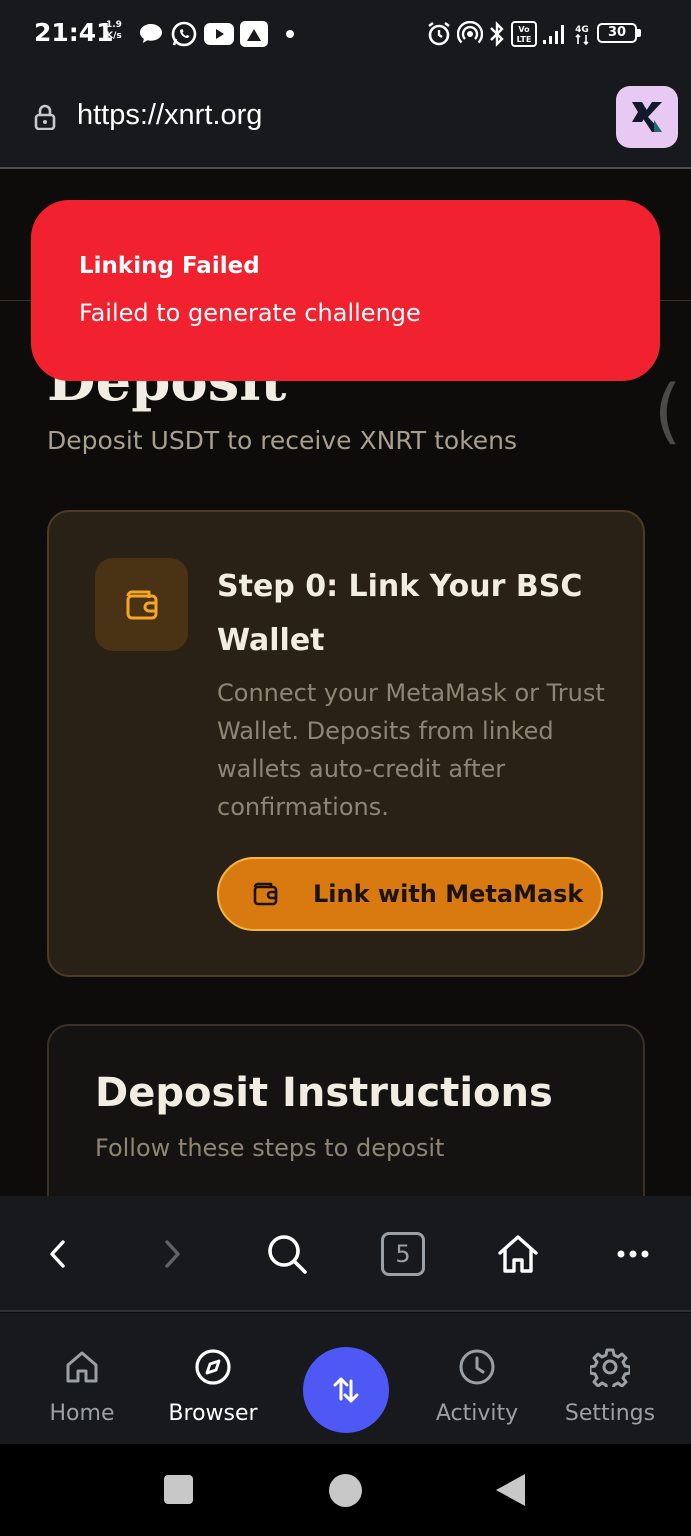 This screenshot has height=1536, width=691. I want to click on network-speed-value: 1.9, so click(114, 25).